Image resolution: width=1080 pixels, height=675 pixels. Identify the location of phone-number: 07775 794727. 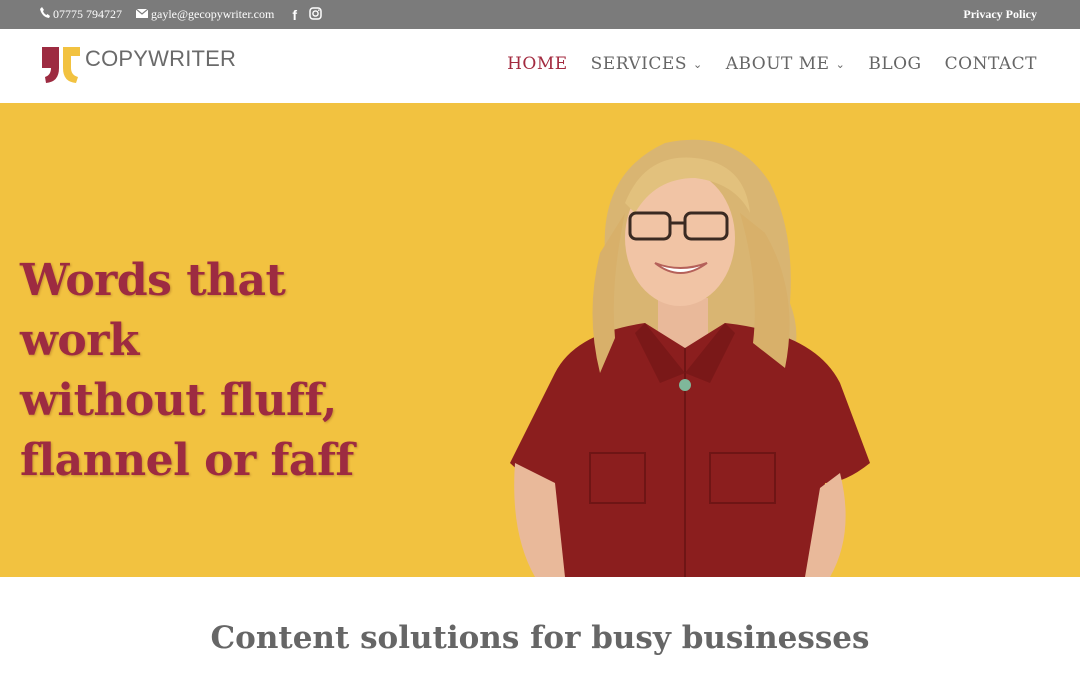
(87, 14).